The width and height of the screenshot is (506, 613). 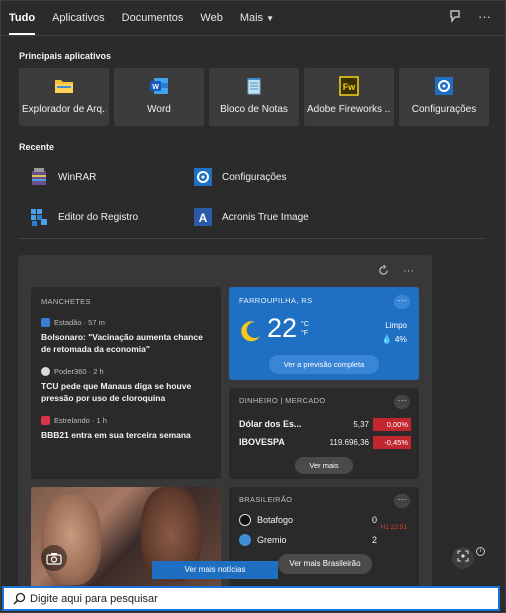 I want to click on photo-person, so click(x=71, y=540).